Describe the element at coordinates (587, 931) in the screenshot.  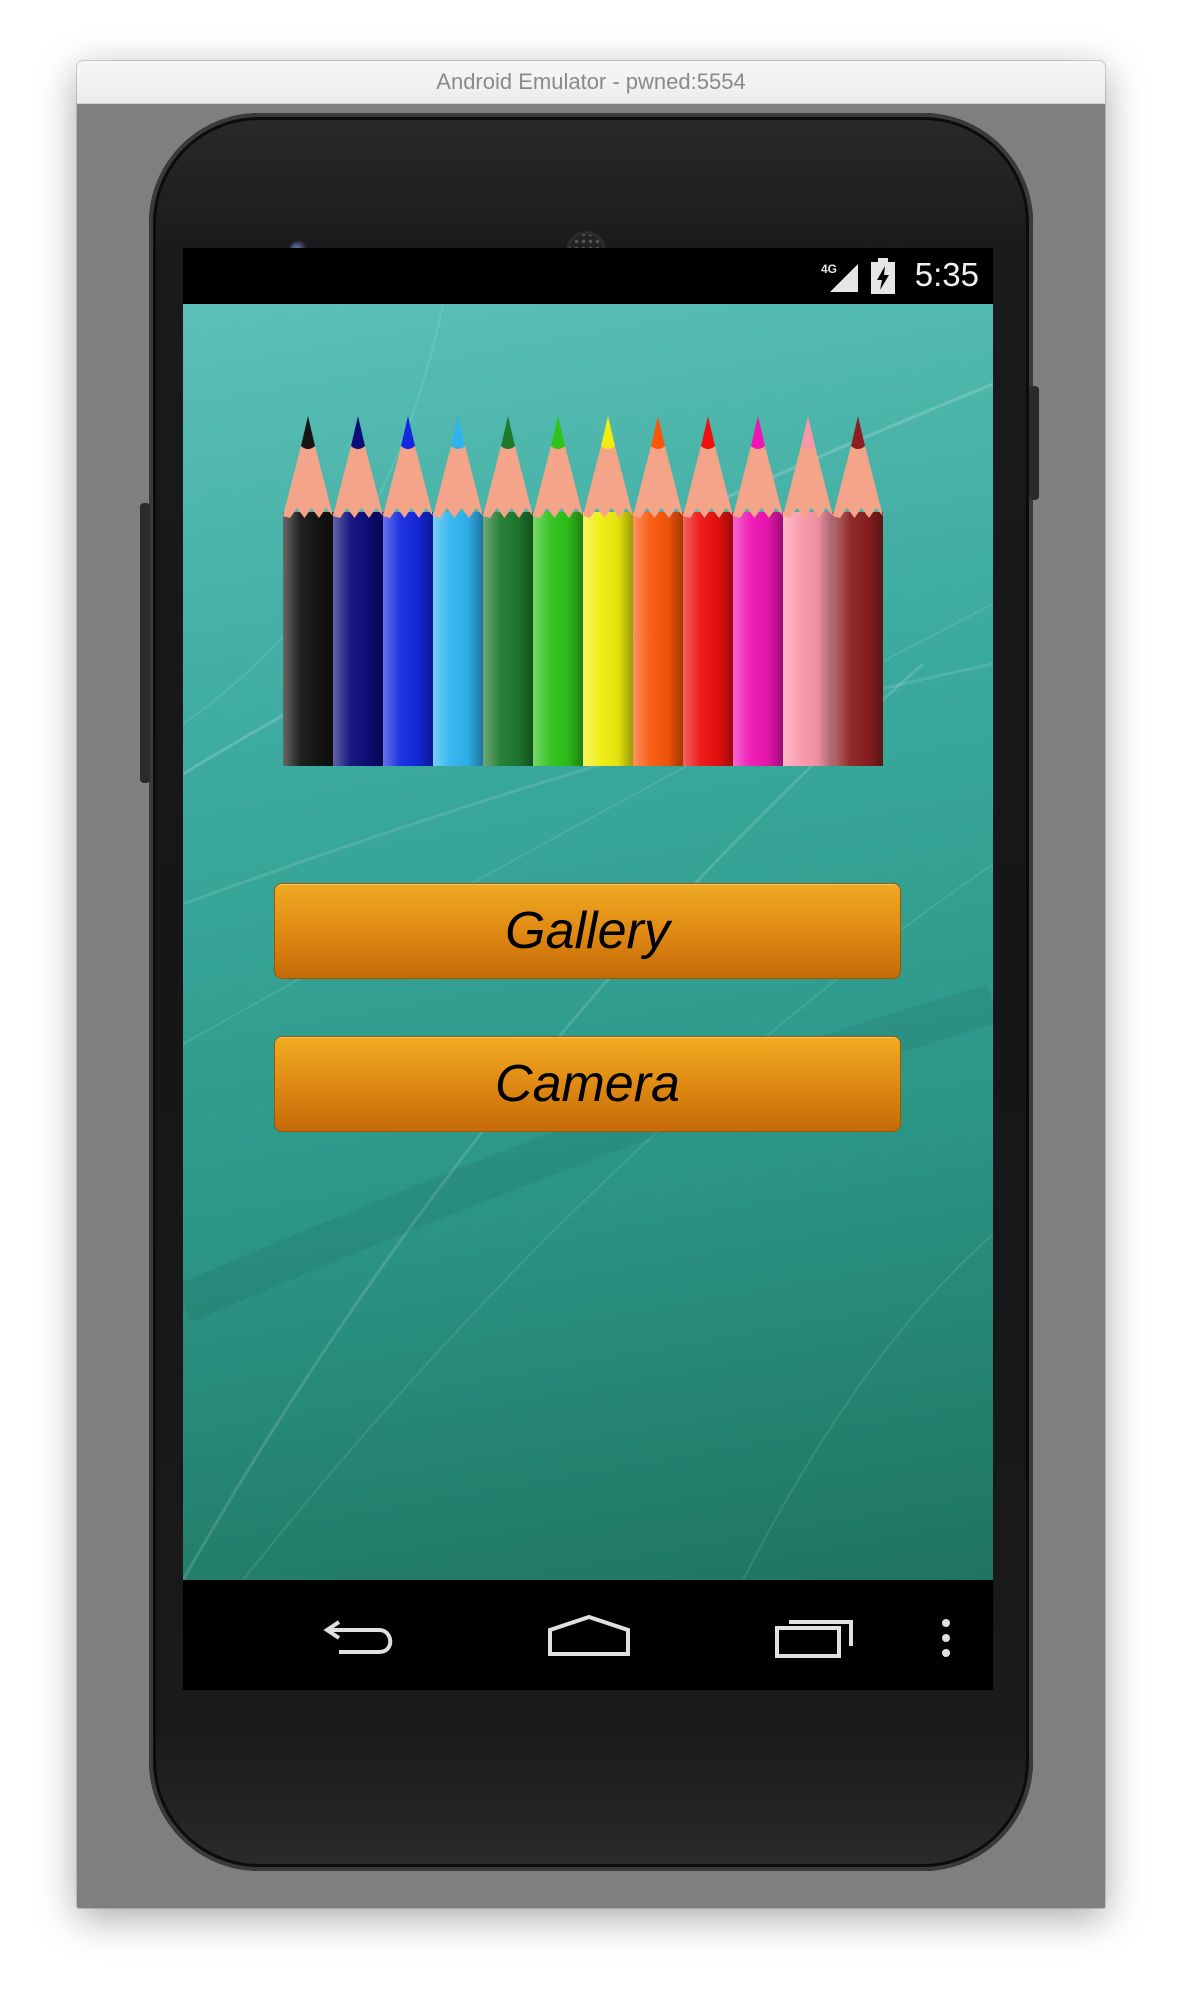
I see `gallery-button: Gallery` at that location.